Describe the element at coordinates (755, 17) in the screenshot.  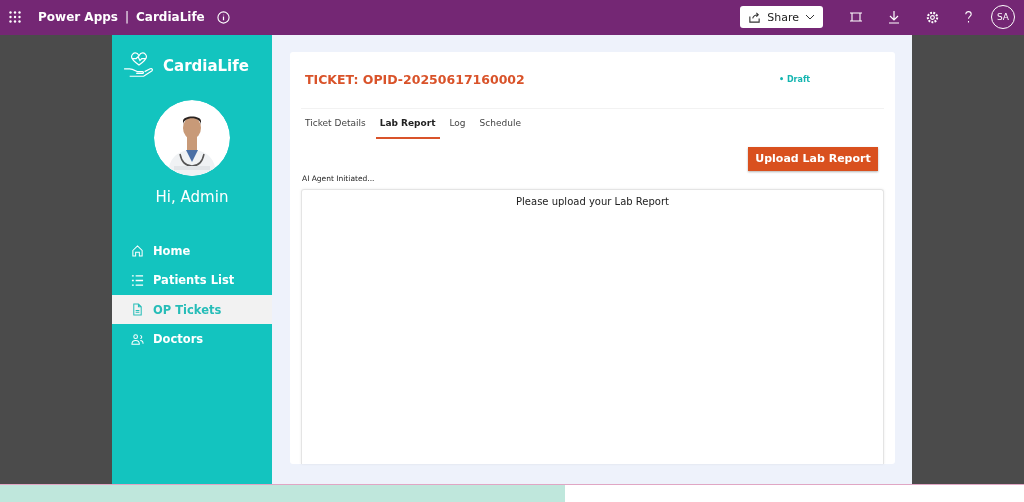
I see `share-icon` at that location.